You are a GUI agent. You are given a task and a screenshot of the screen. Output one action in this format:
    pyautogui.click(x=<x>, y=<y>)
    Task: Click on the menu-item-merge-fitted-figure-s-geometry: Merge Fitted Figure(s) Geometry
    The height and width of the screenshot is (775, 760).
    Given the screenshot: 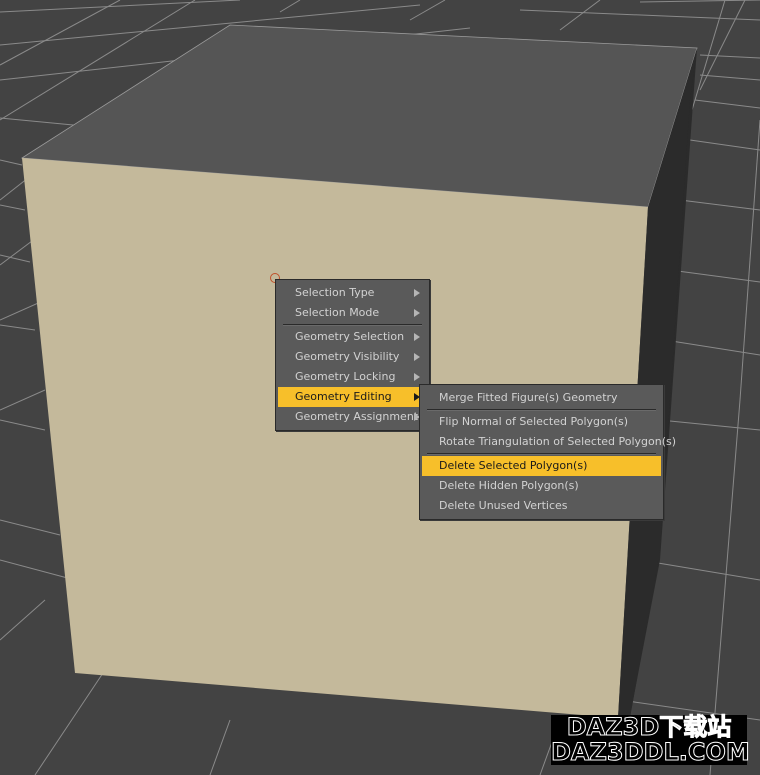 What is the action you would take?
    pyautogui.click(x=541, y=398)
    